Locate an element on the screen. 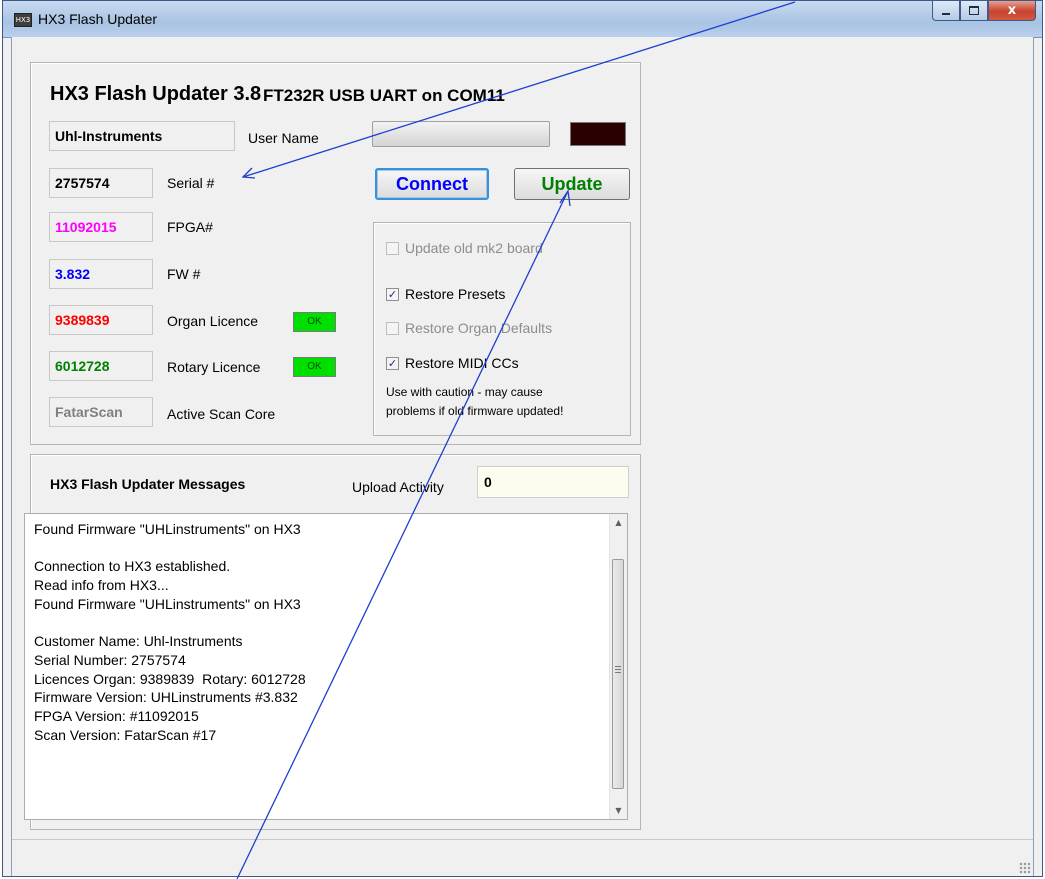 Image resolution: width=1045 pixels, height=879 pixels. upload-activity-field: 0 is located at coordinates (553, 482).